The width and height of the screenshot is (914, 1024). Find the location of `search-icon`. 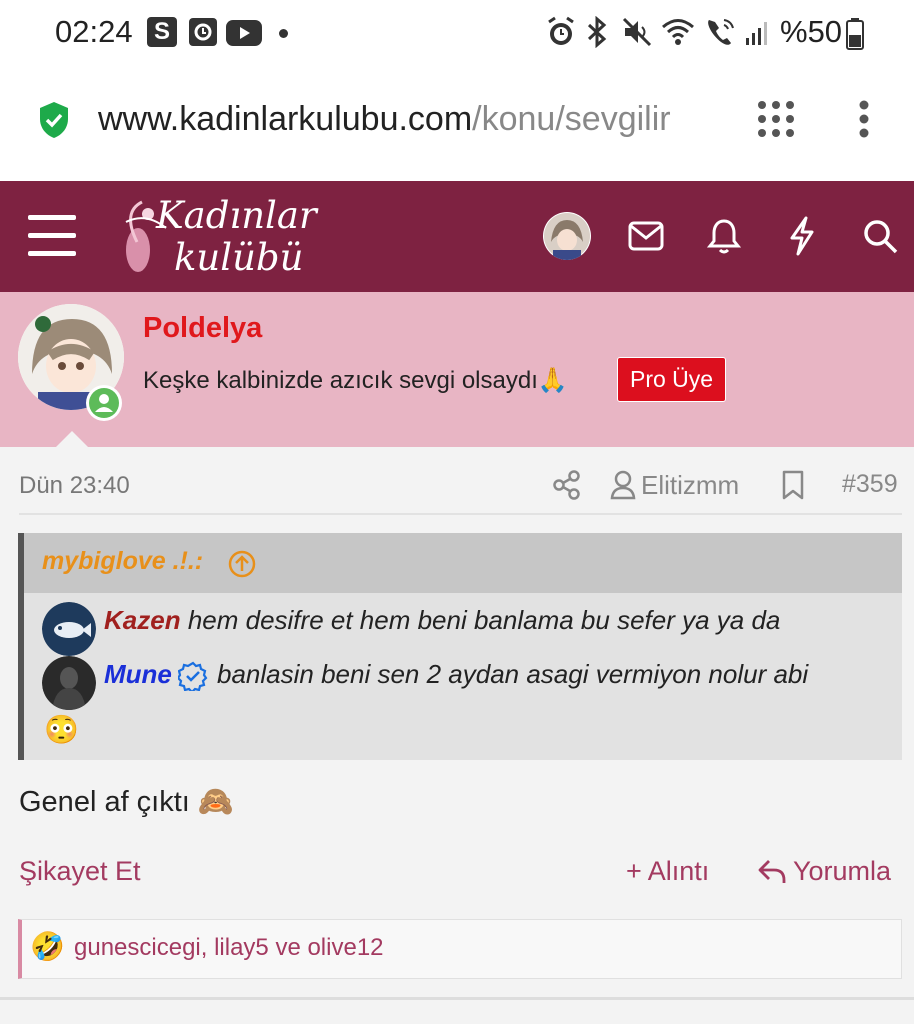

search-icon is located at coordinates (880, 238).